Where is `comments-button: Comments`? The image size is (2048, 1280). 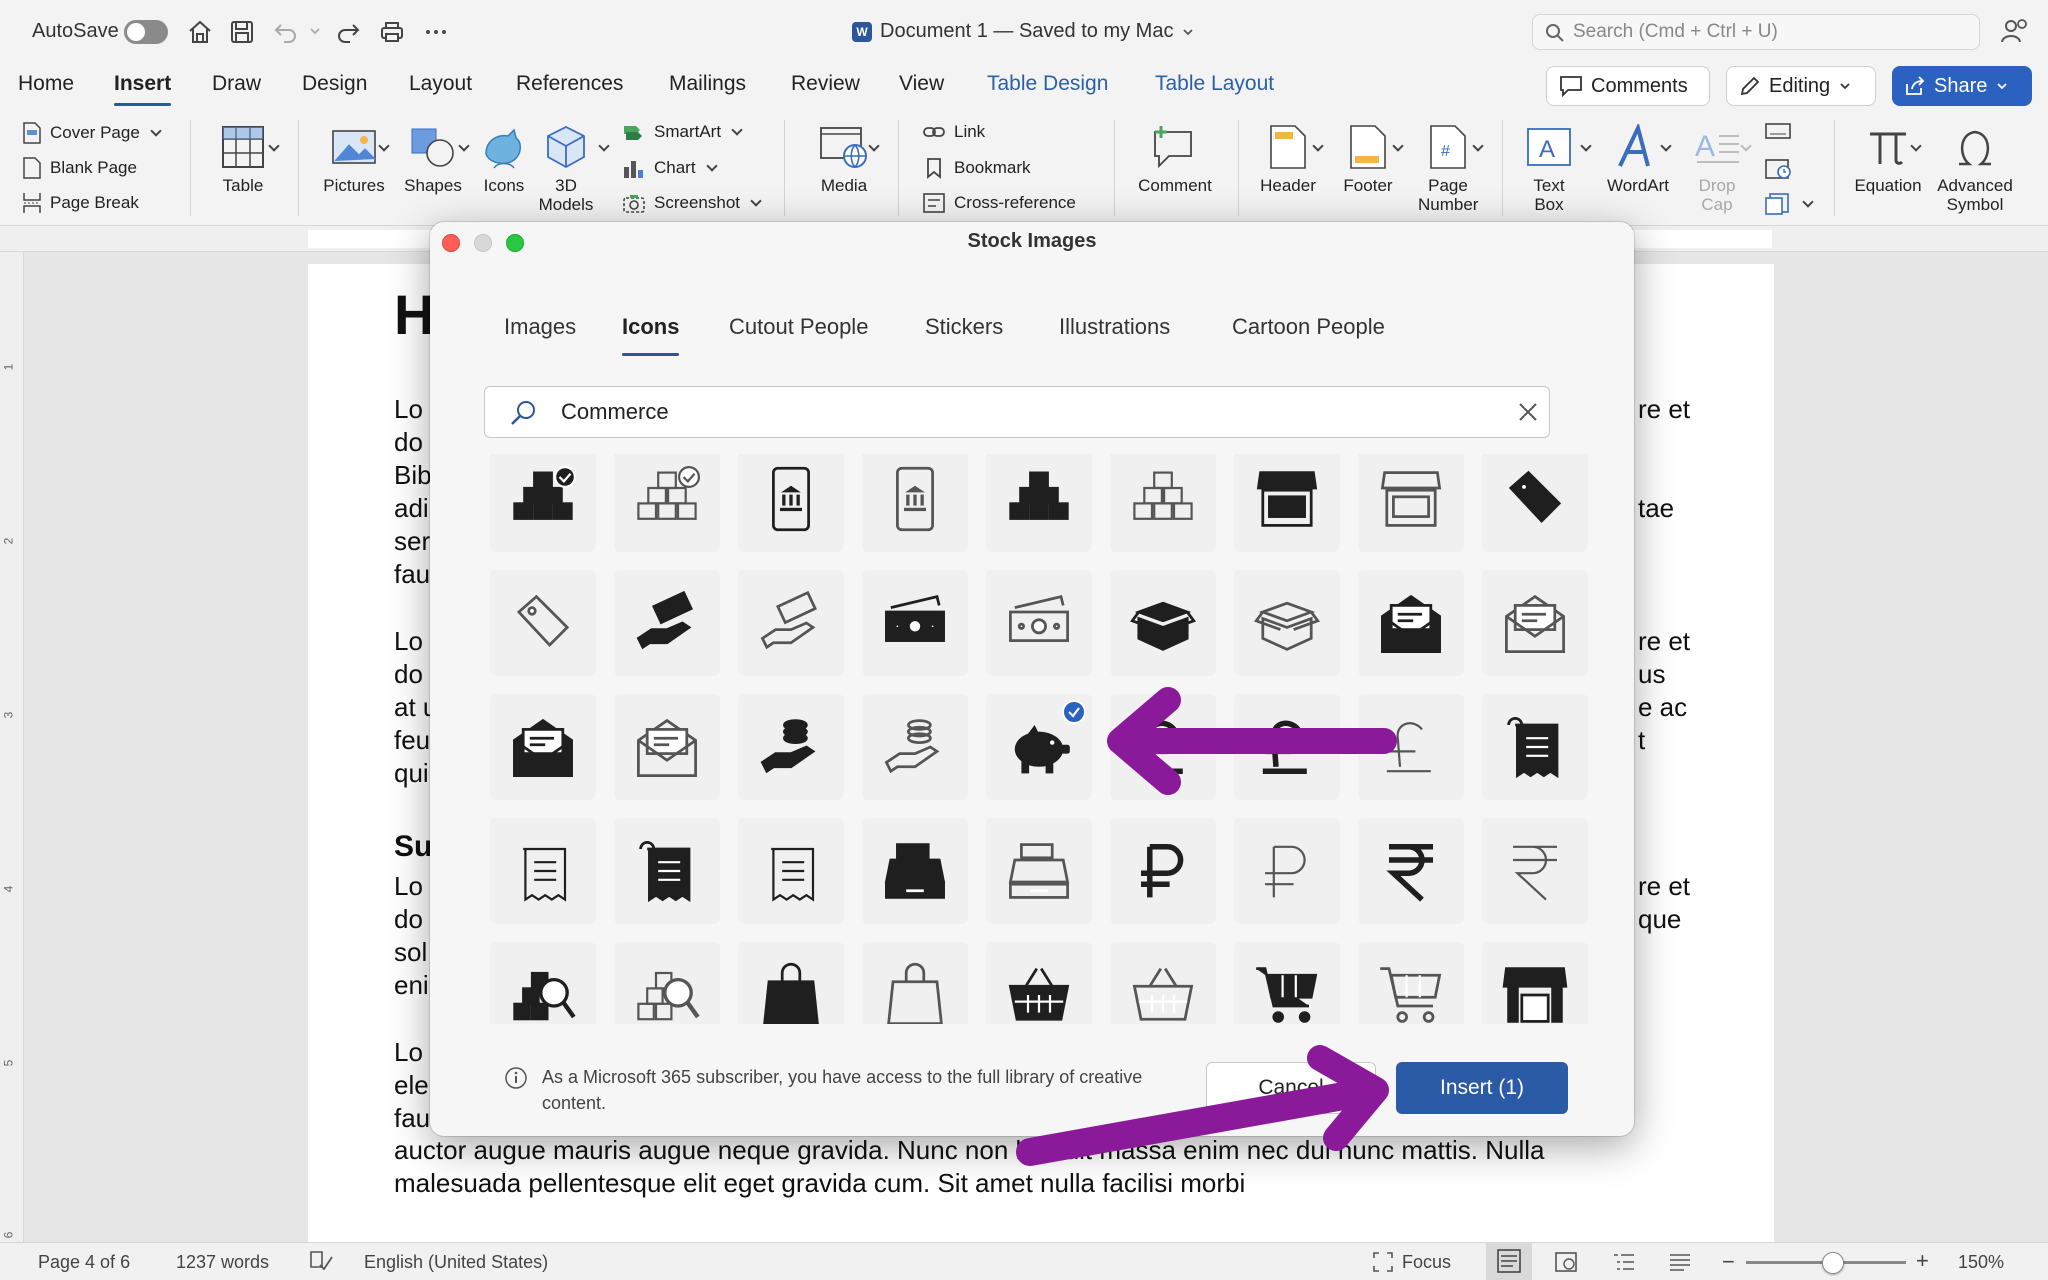 comments-button: Comments is located at coordinates (1628, 86).